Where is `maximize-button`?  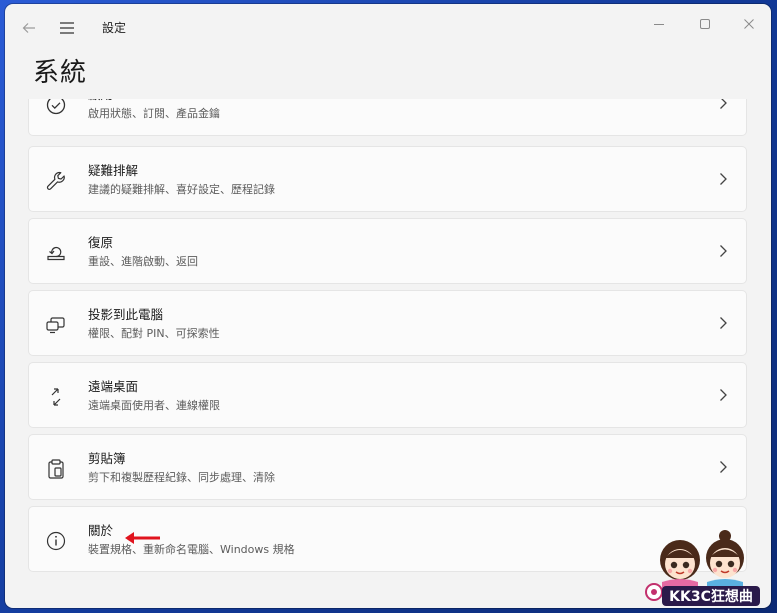
maximize-button is located at coordinates (705, 24).